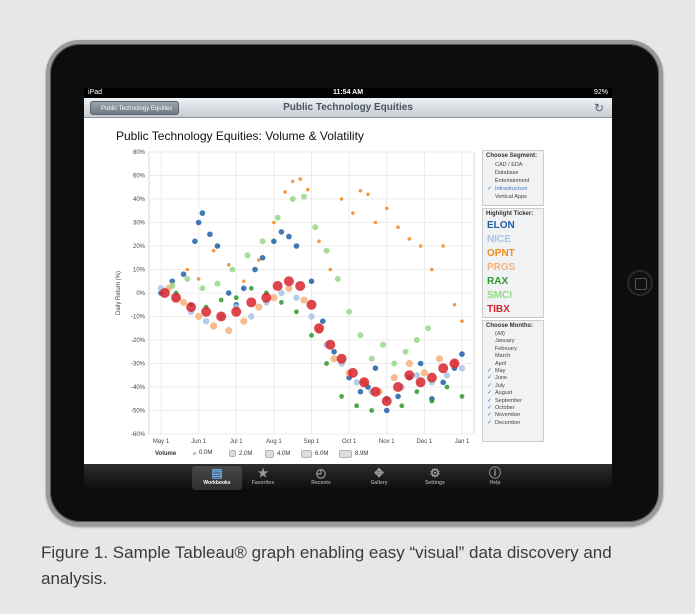  What do you see at coordinates (348, 93) in the screenshot?
I see `status-bar: iPad 11:54 AM 92%` at bounding box center [348, 93].